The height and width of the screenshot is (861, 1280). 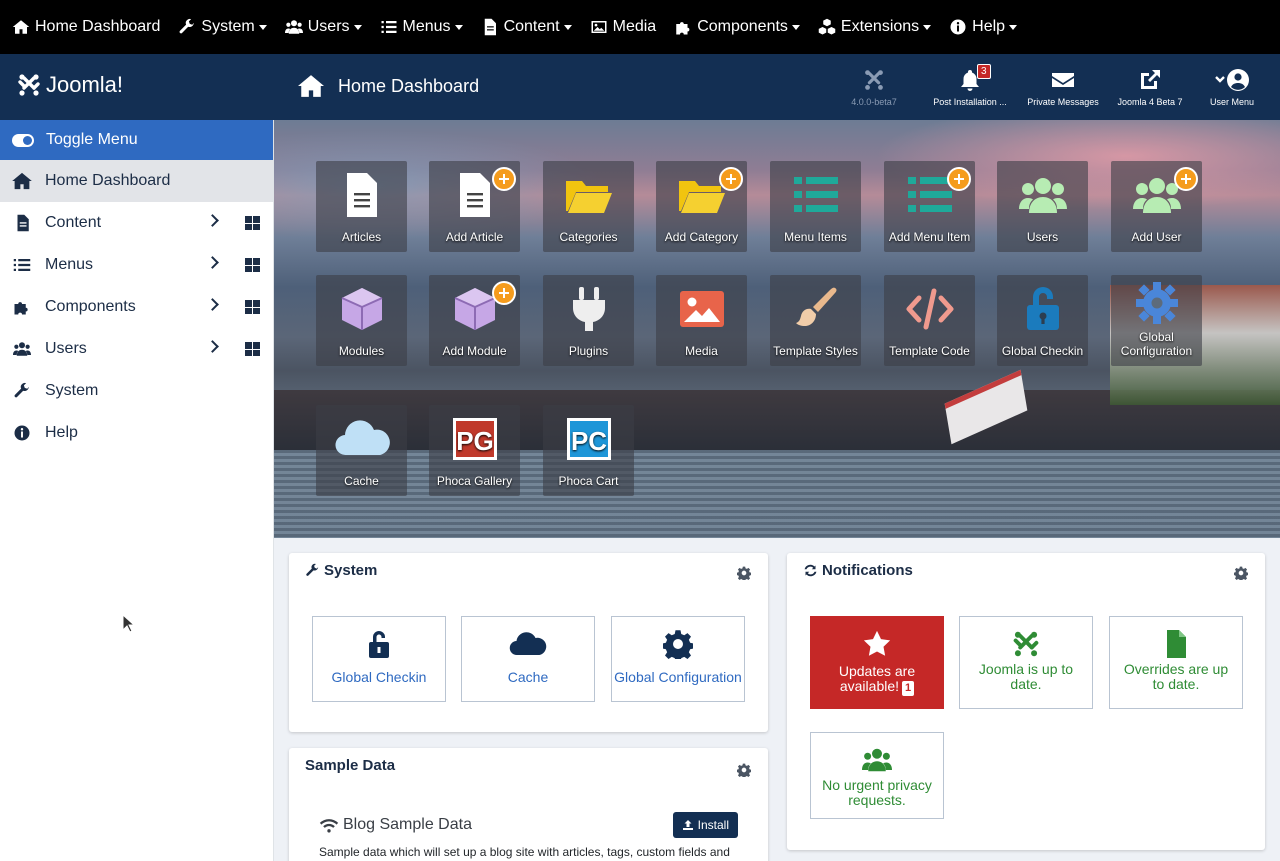 I want to click on topmenu-home-label: Home Dashboard, so click(x=98, y=26).